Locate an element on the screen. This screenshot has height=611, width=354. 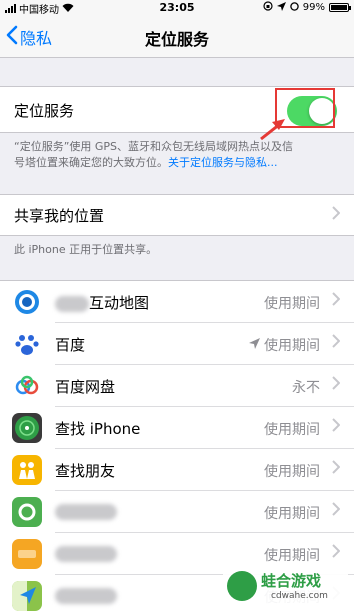
green-app-icon is located at coordinates (27, 512).